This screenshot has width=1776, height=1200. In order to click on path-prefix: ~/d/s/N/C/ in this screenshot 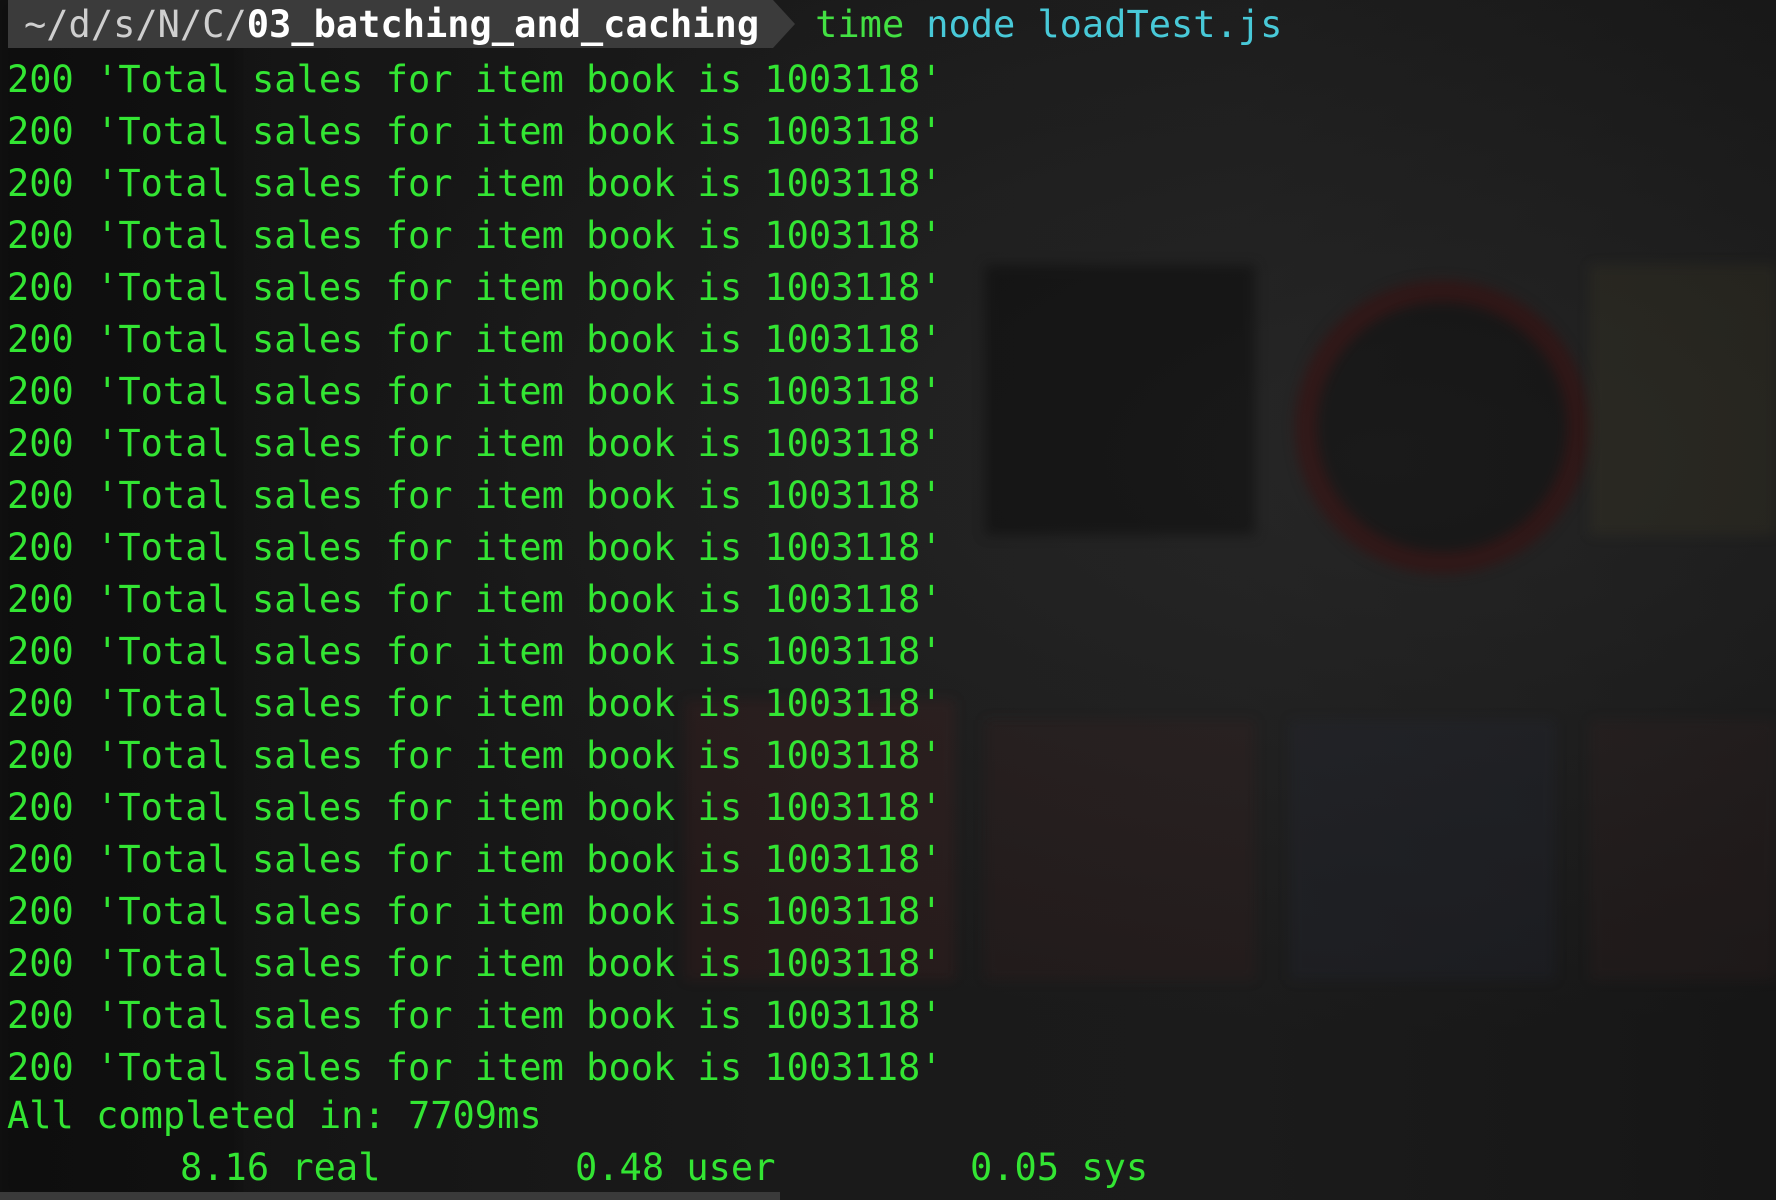, I will do `click(135, 24)`.